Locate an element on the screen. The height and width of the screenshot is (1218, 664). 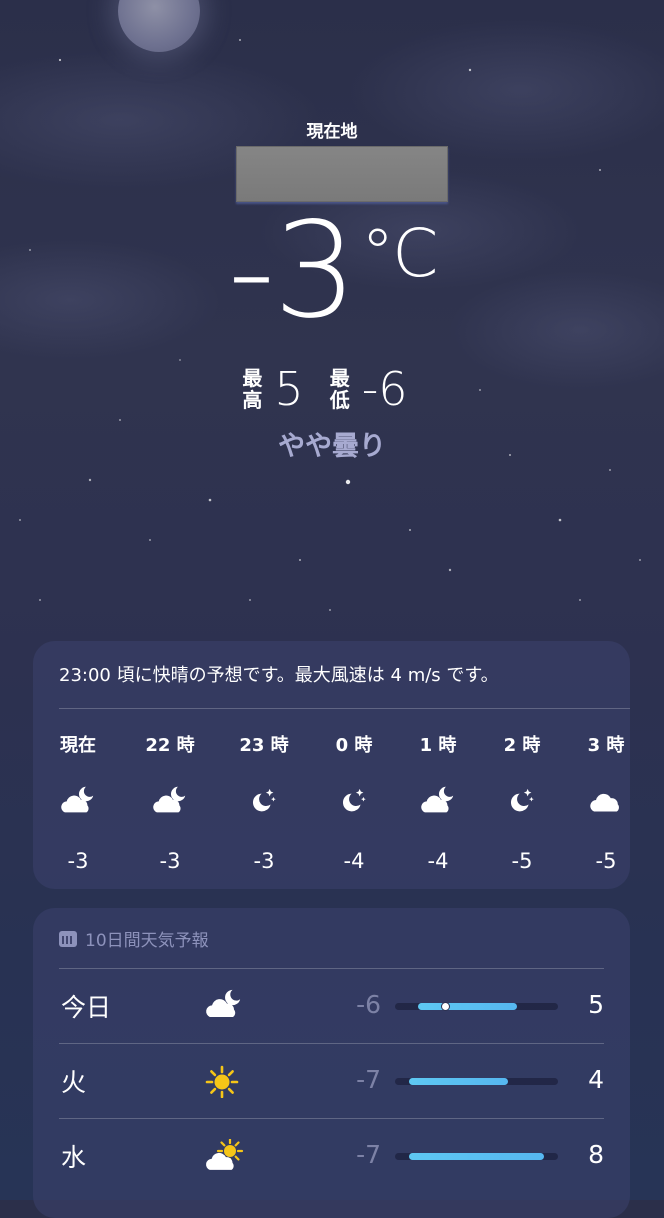
high-low-temperatures: 最高 5 最低 -6 is located at coordinates (332, 389).